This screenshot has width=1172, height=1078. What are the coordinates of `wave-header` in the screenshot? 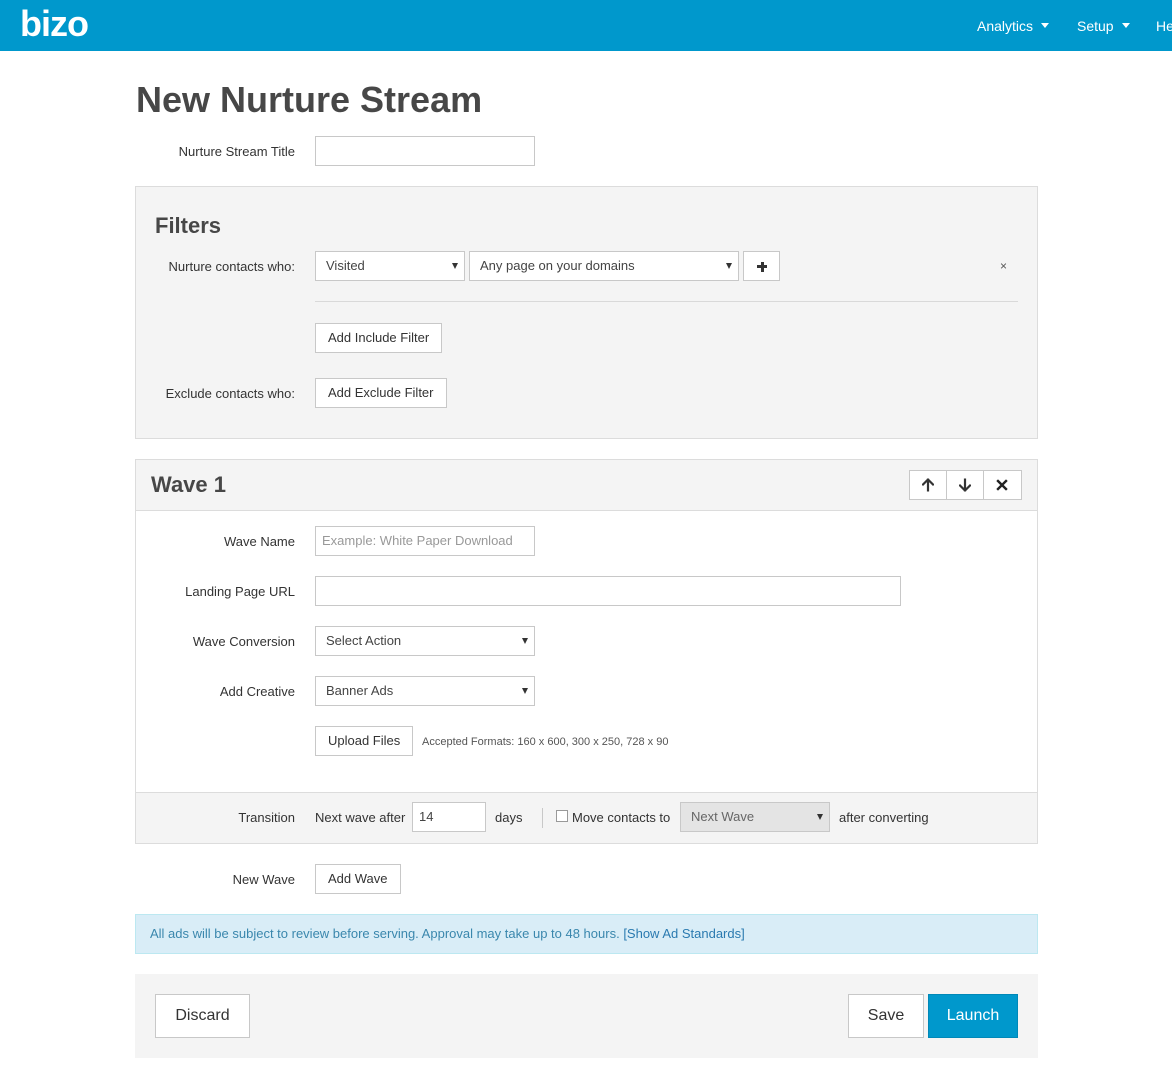 It's located at (586, 485).